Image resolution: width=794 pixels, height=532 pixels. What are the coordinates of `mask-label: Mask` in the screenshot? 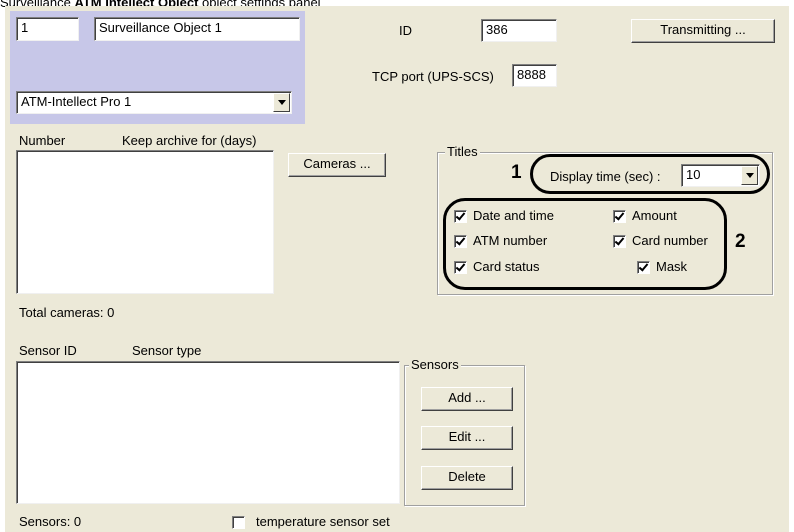 It's located at (672, 266).